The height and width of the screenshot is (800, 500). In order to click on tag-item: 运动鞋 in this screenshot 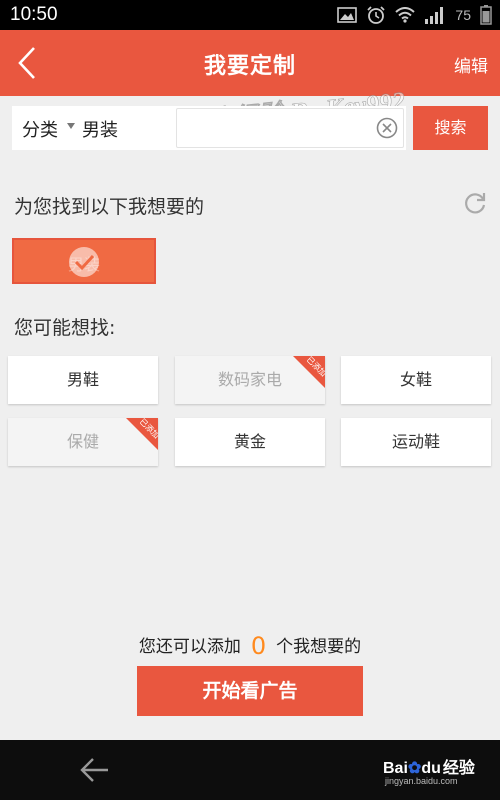, I will do `click(416, 442)`.